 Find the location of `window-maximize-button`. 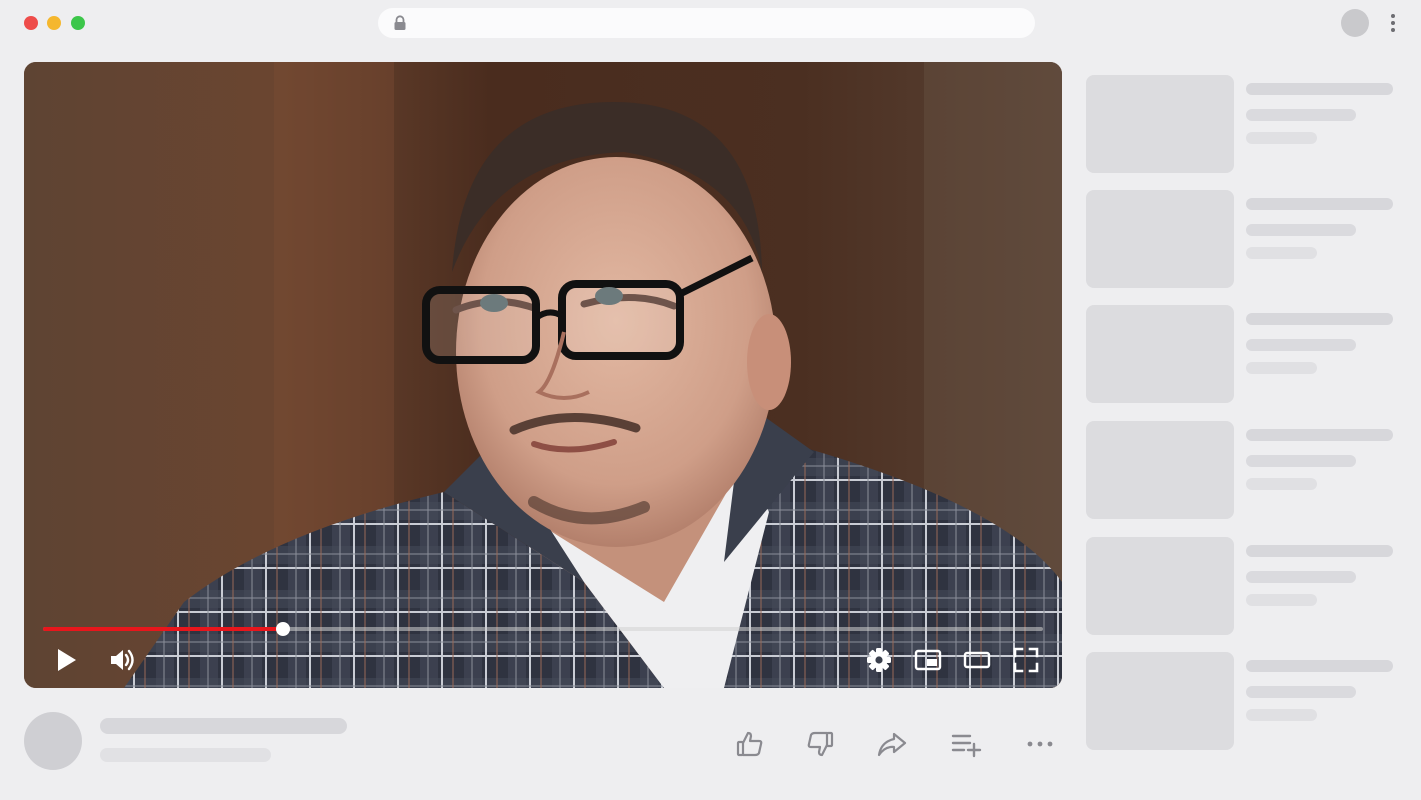

window-maximize-button is located at coordinates (78, 23).